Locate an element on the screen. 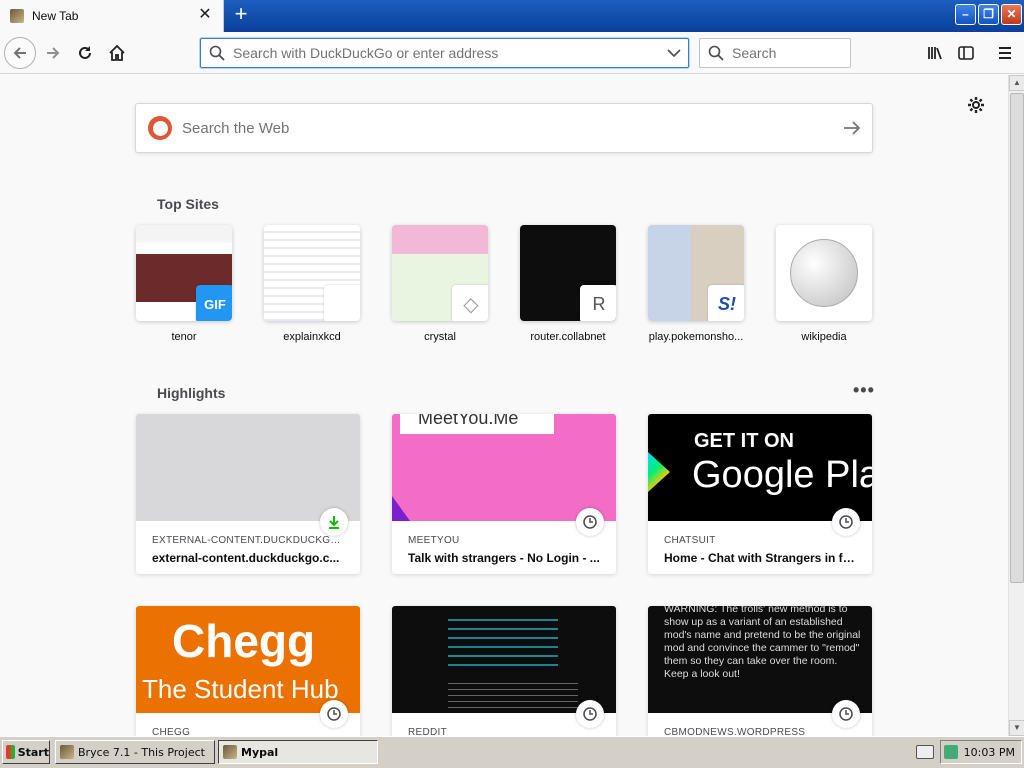 The width and height of the screenshot is (1024, 768). letter-r-icon: R is located at coordinates (598, 303).